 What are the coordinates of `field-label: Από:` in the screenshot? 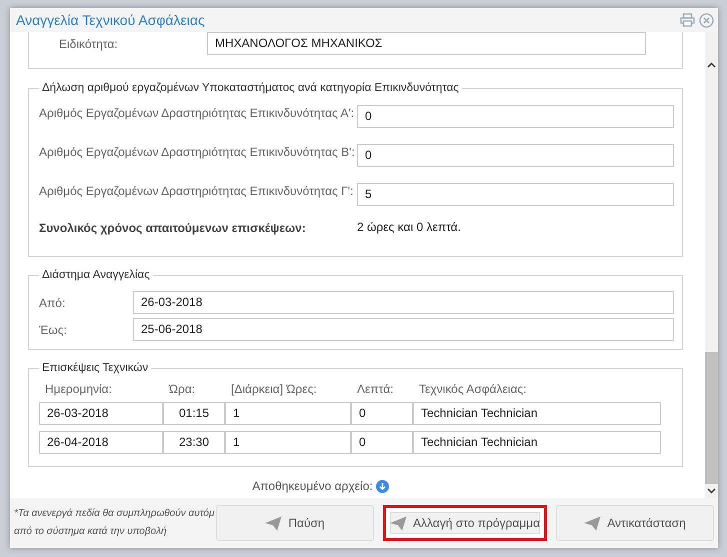 It's located at (52, 303).